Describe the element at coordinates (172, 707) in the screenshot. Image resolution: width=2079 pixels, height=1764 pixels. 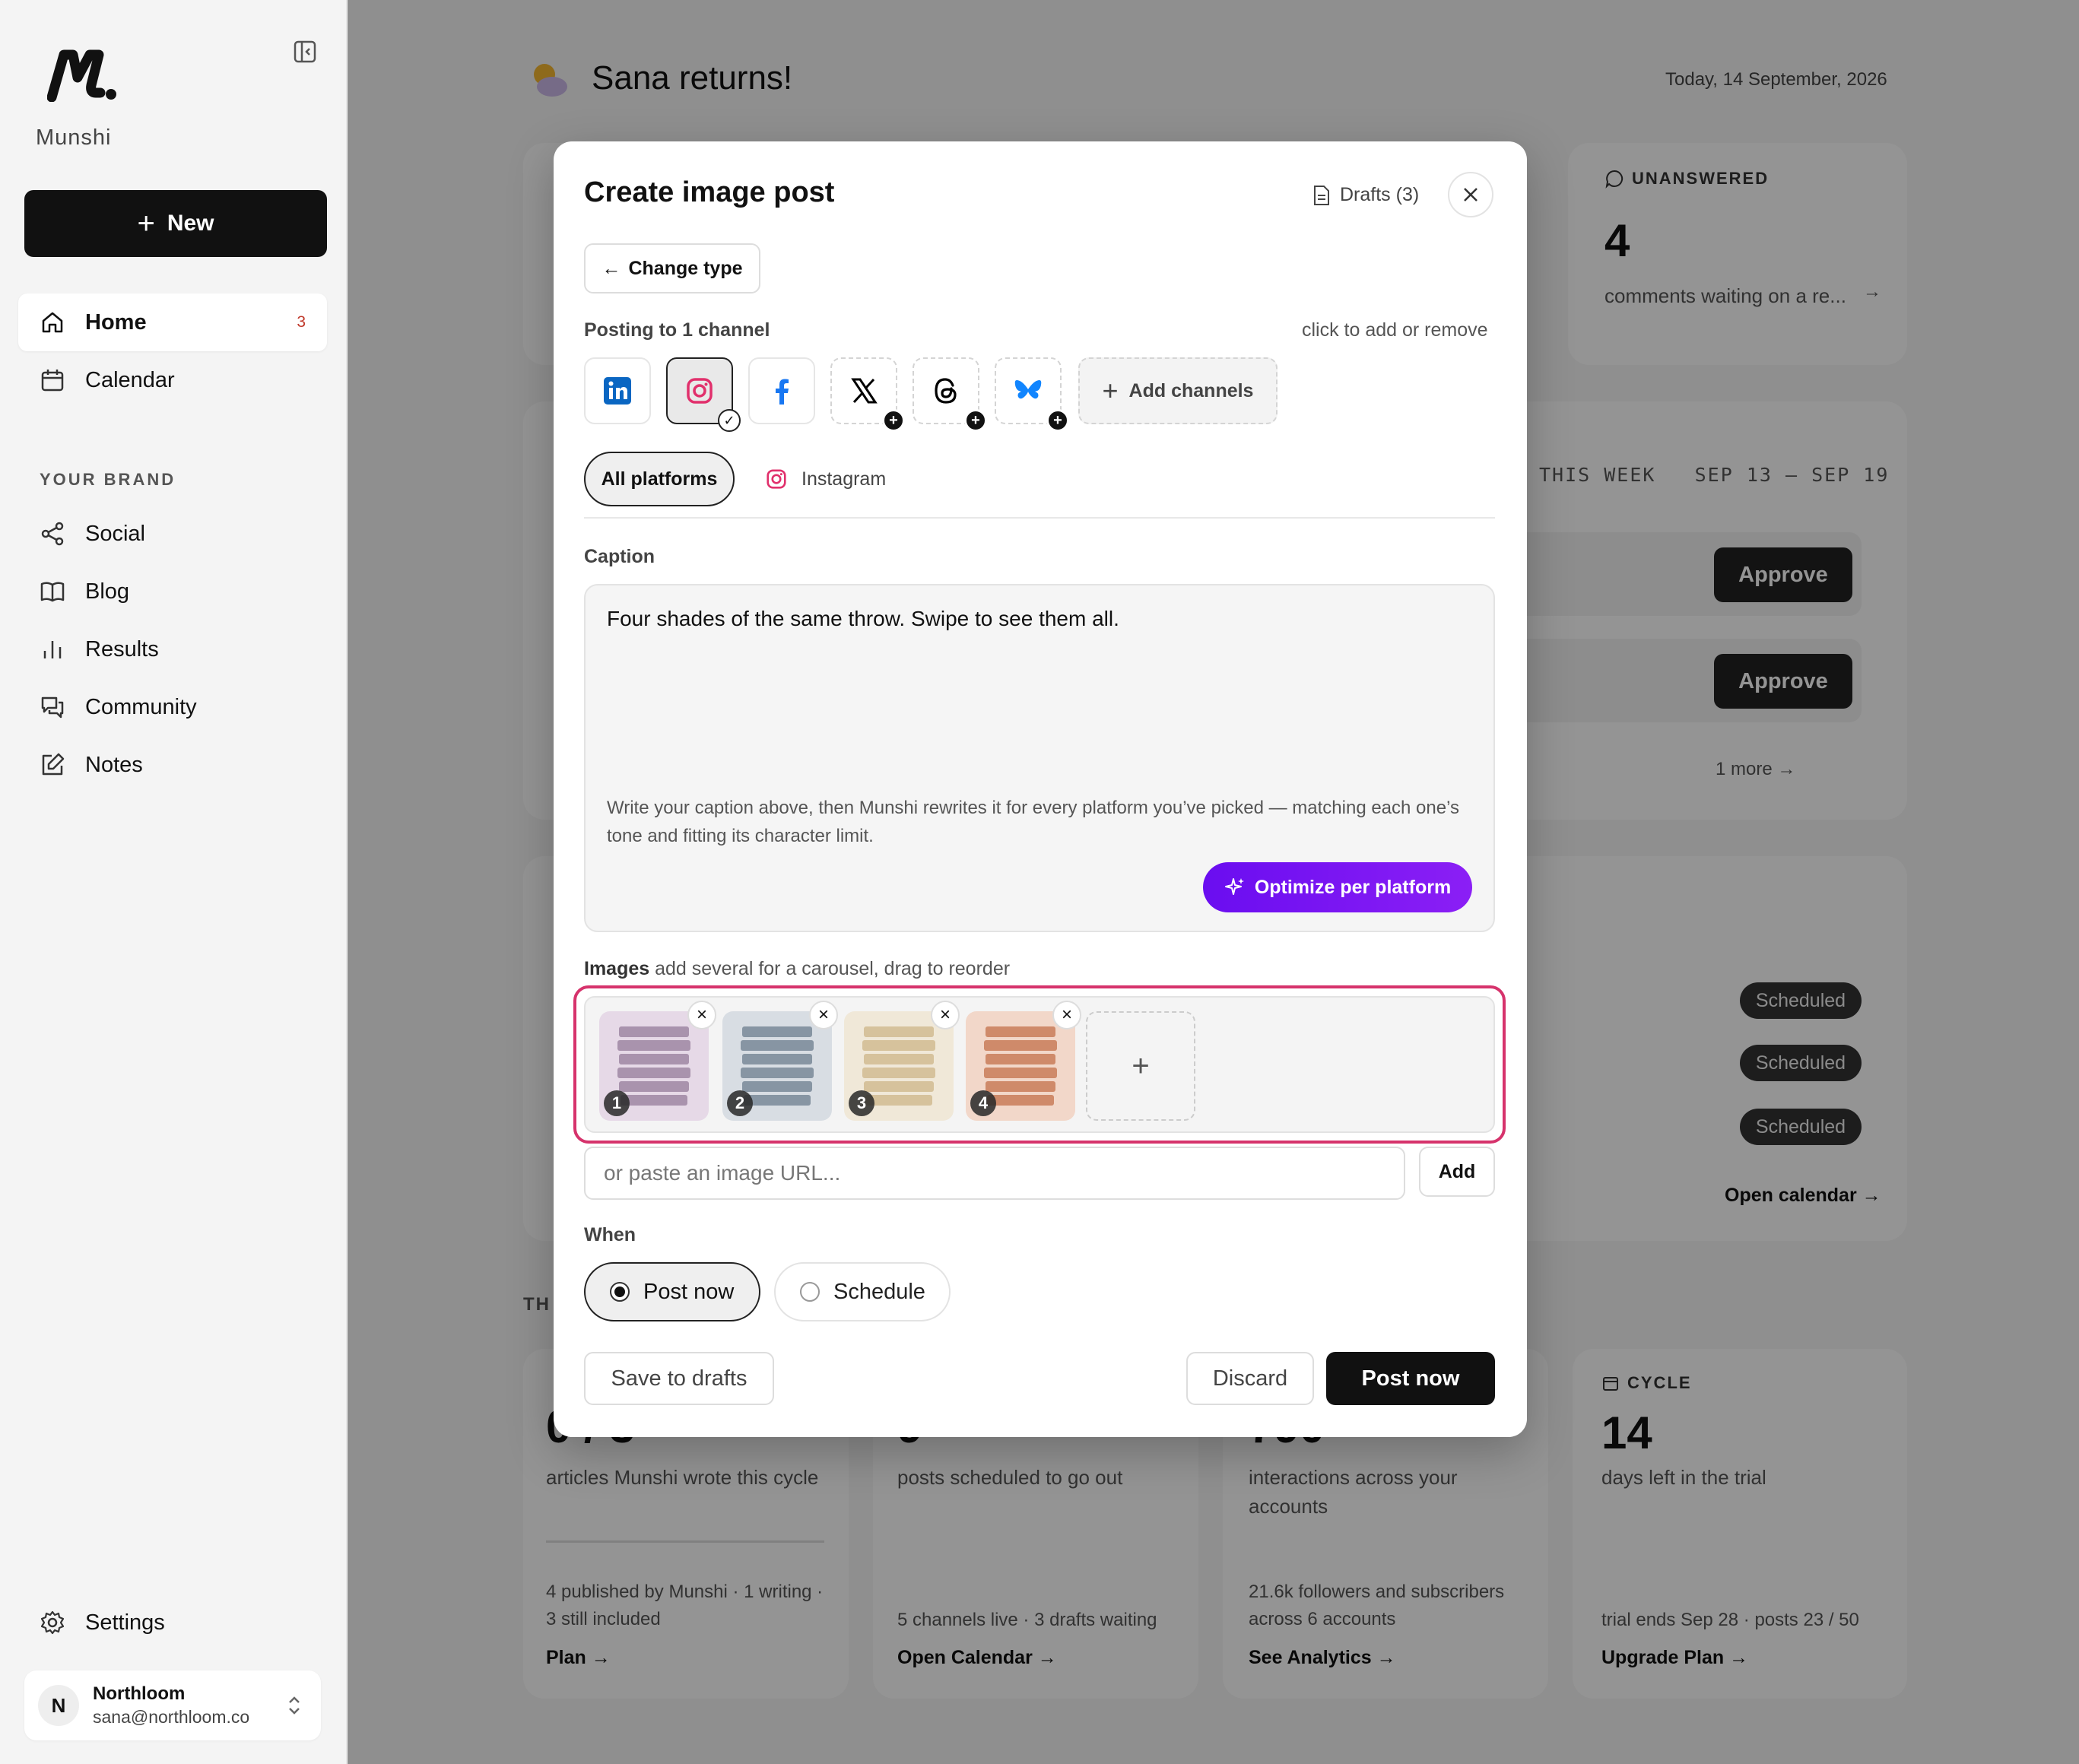
I see `sidebar-item-community: Community` at that location.